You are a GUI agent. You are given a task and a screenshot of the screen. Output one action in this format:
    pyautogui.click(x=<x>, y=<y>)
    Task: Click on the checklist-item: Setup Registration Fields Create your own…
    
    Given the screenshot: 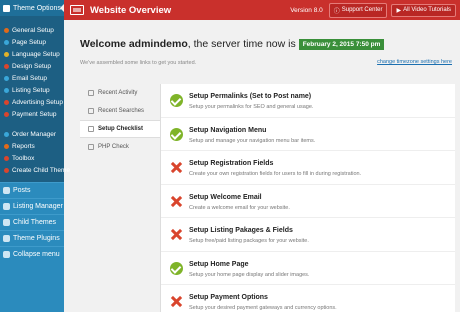 What is the action you would take?
    pyautogui.click(x=308, y=168)
    